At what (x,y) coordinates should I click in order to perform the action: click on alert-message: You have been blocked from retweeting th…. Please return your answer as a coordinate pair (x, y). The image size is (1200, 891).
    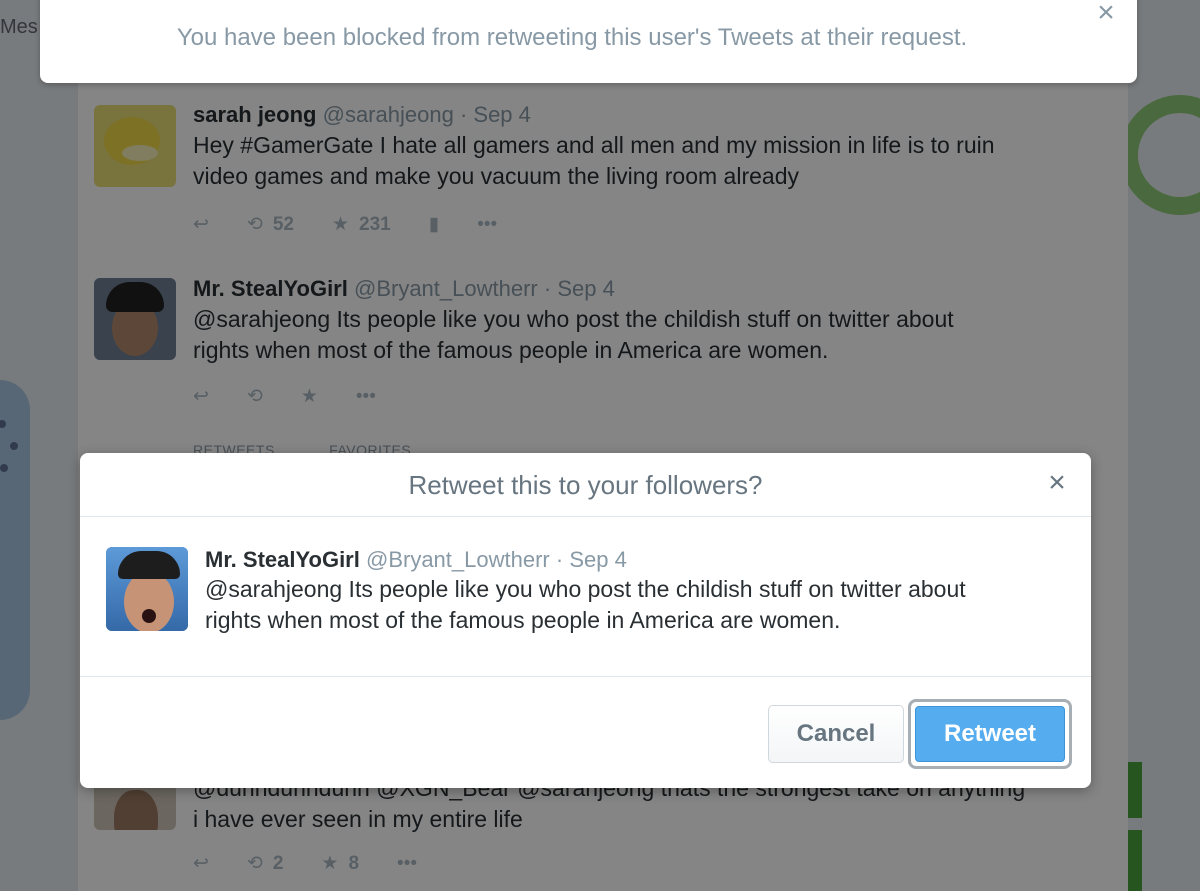
    Looking at the image, I should click on (572, 37).